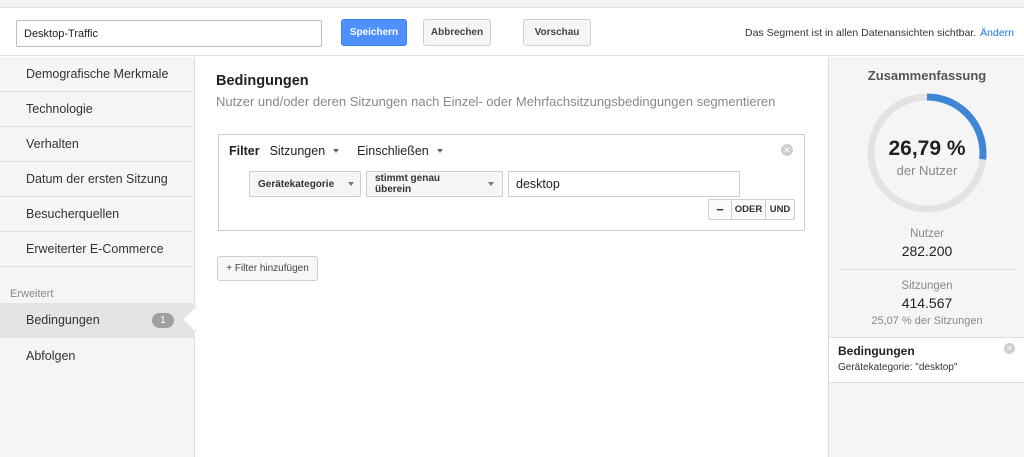 Image resolution: width=1024 pixels, height=457 pixels. I want to click on sidebar-item-traffic-sources: Besucherquellen, so click(97, 214).